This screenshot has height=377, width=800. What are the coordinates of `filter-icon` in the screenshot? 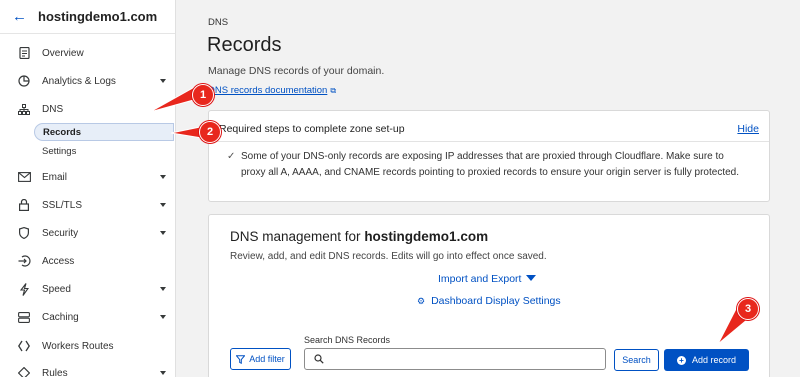 It's located at (241, 359).